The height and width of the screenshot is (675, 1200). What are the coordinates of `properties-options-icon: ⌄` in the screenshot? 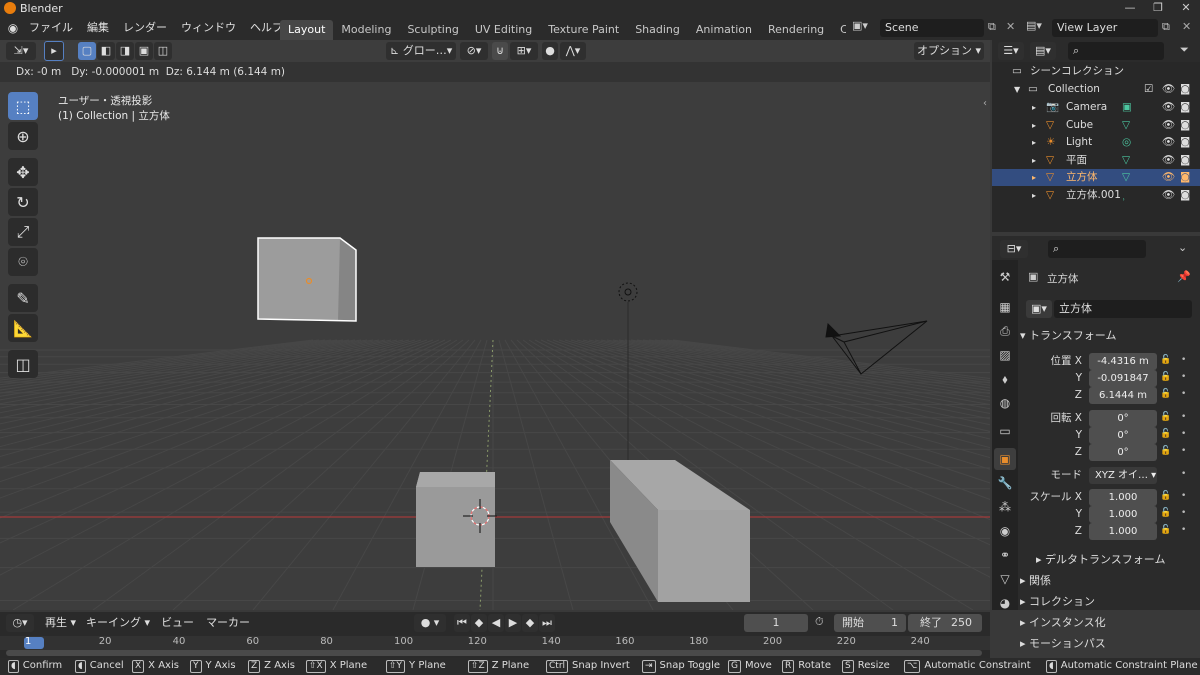 It's located at (1182, 247).